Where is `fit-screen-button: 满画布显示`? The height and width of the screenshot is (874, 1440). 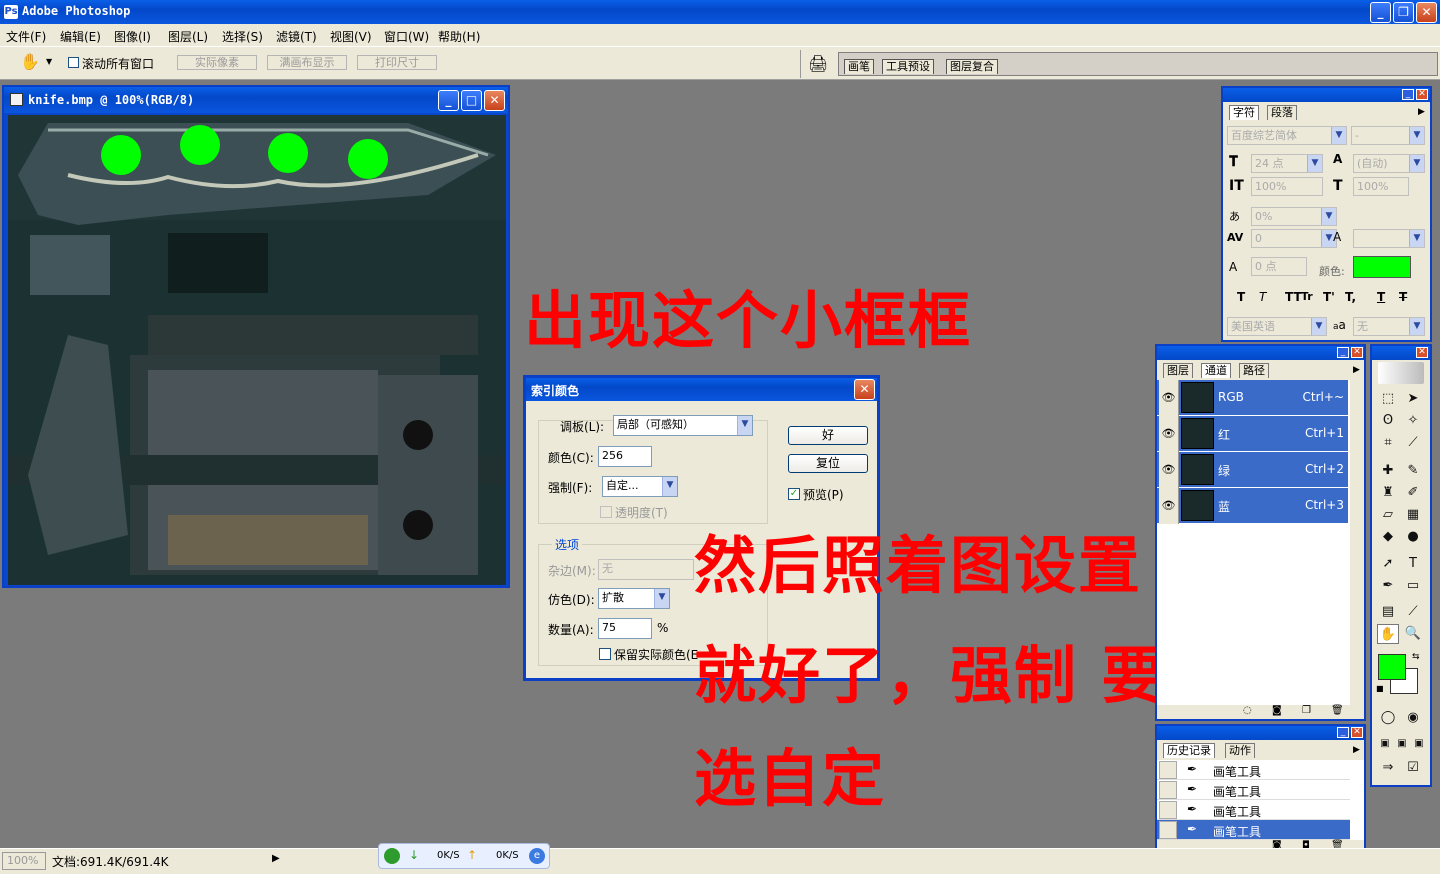
fit-screen-button: 满画布显示 is located at coordinates (307, 62).